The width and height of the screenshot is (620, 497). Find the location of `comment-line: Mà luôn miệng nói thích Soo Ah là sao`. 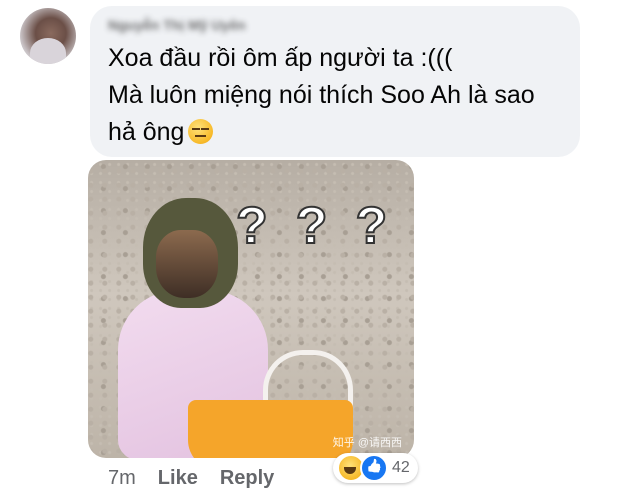

comment-line: Mà luôn miệng nói thích Soo Ah là sao is located at coordinates (321, 95).